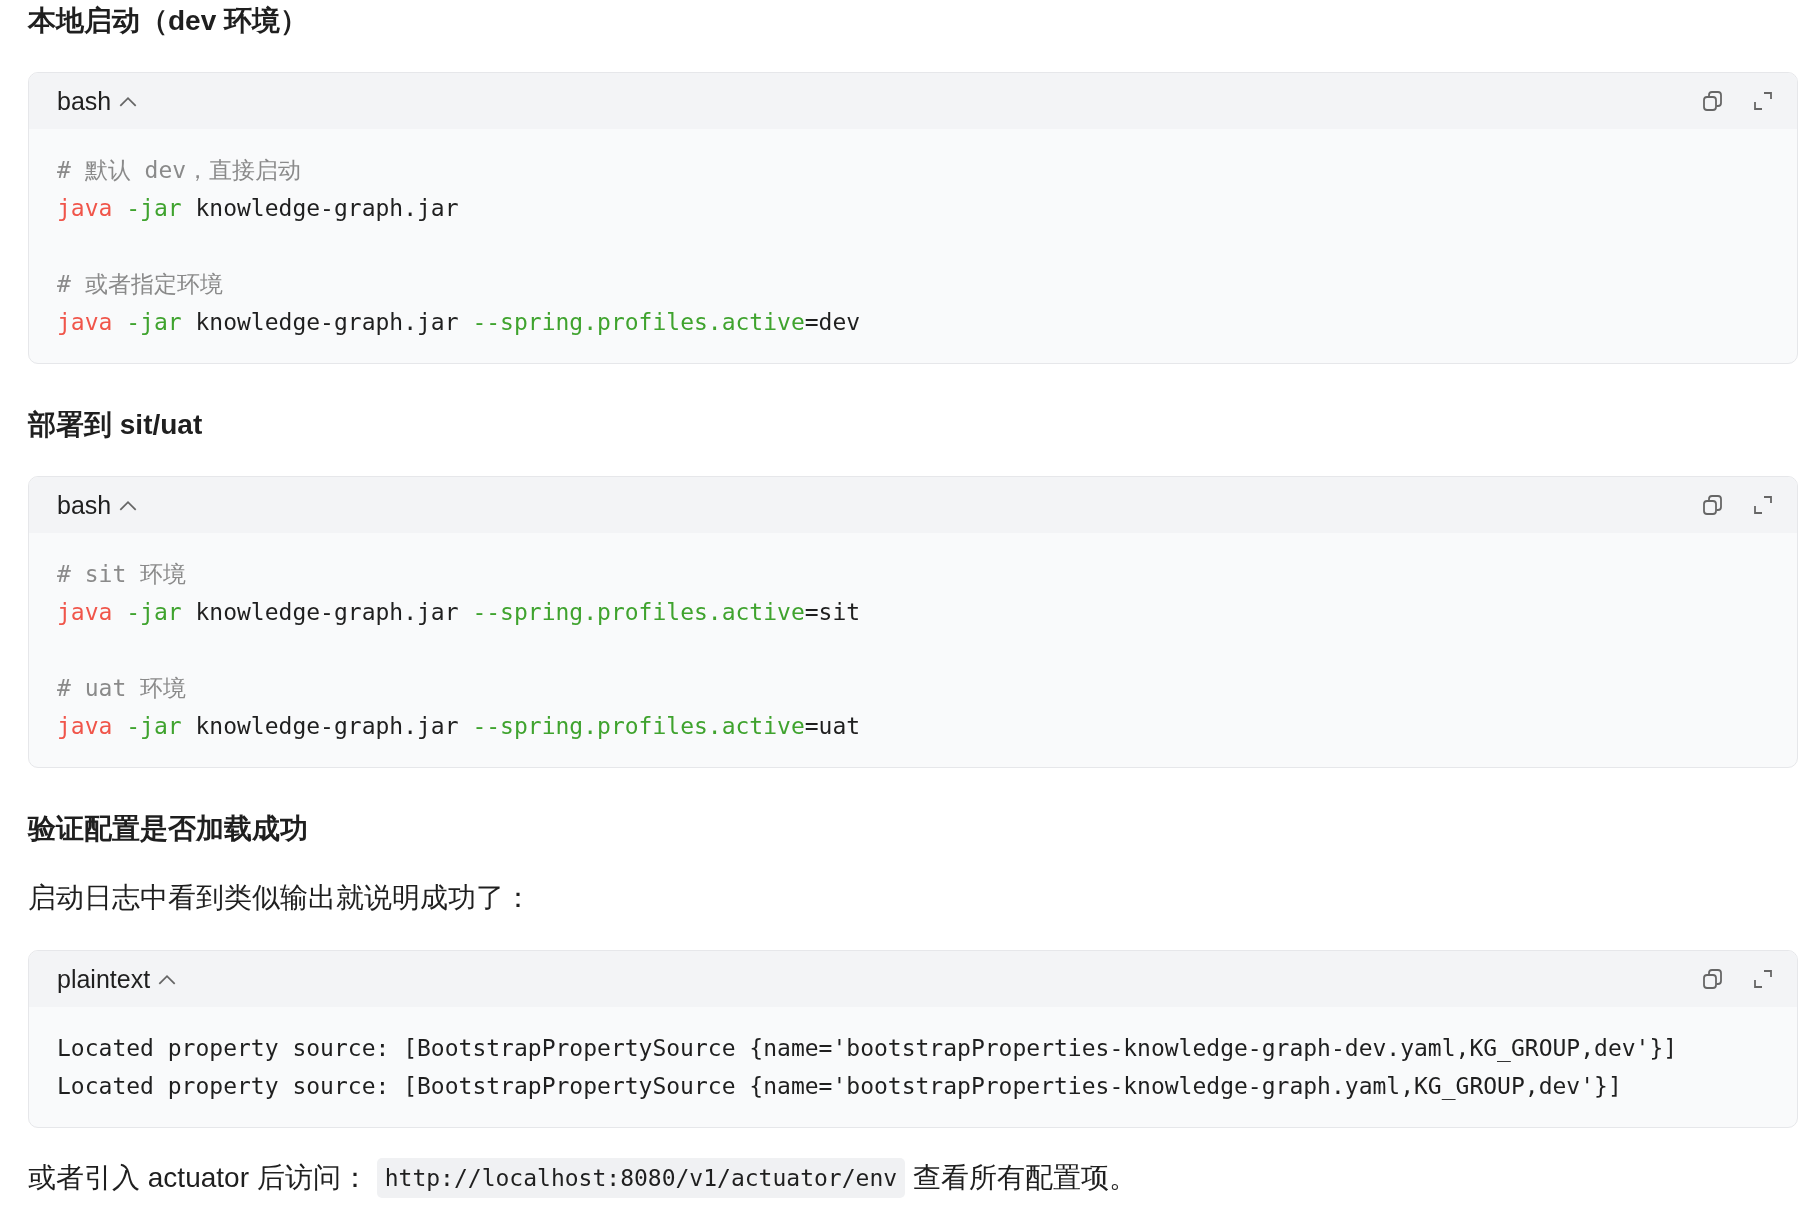 This screenshot has width=1806, height=1232. What do you see at coordinates (832, 726) in the screenshot?
I see `value-text: =uat` at bounding box center [832, 726].